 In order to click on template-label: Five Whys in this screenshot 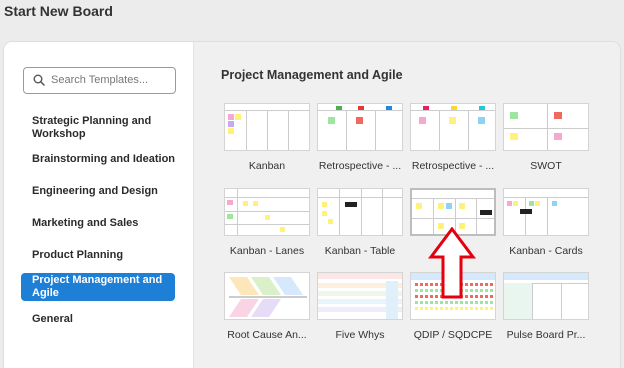, I will do `click(360, 335)`.